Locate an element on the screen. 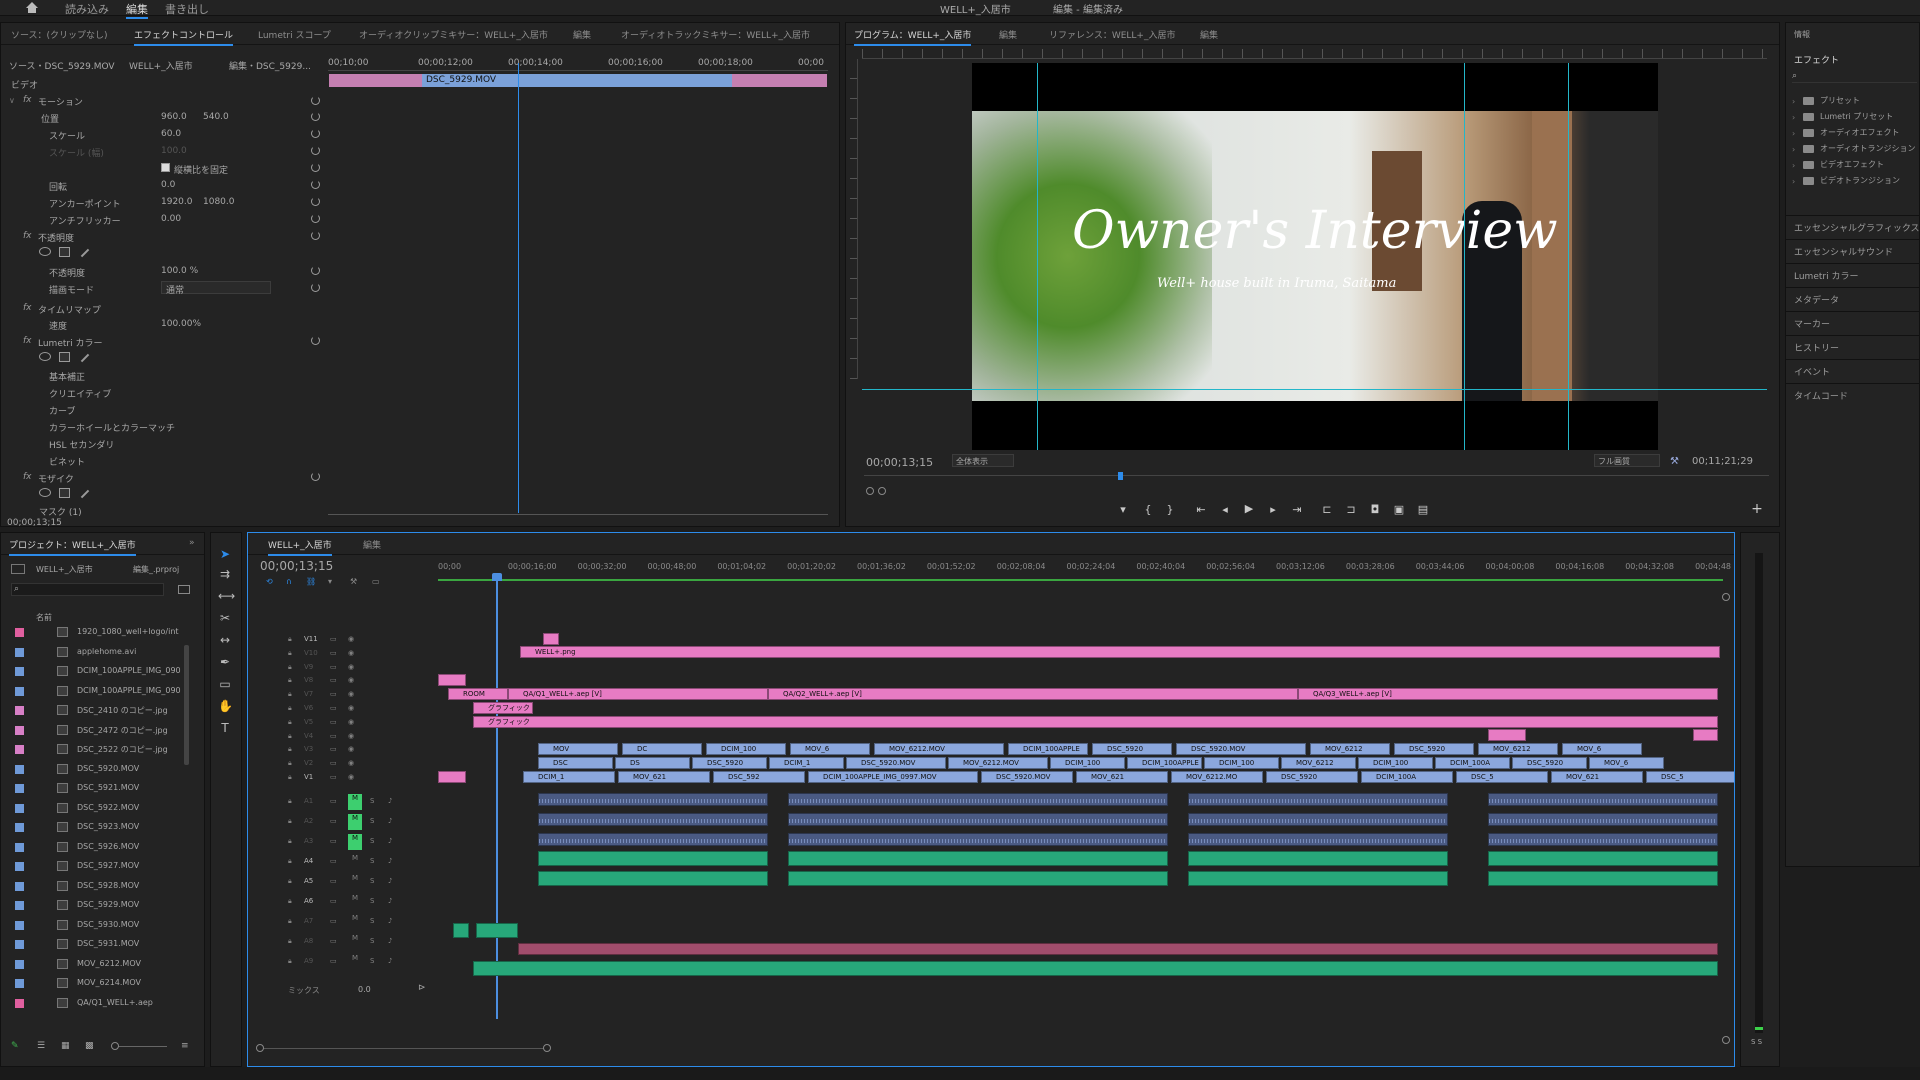  list-view-icon: ☰ is located at coordinates (41, 1046).